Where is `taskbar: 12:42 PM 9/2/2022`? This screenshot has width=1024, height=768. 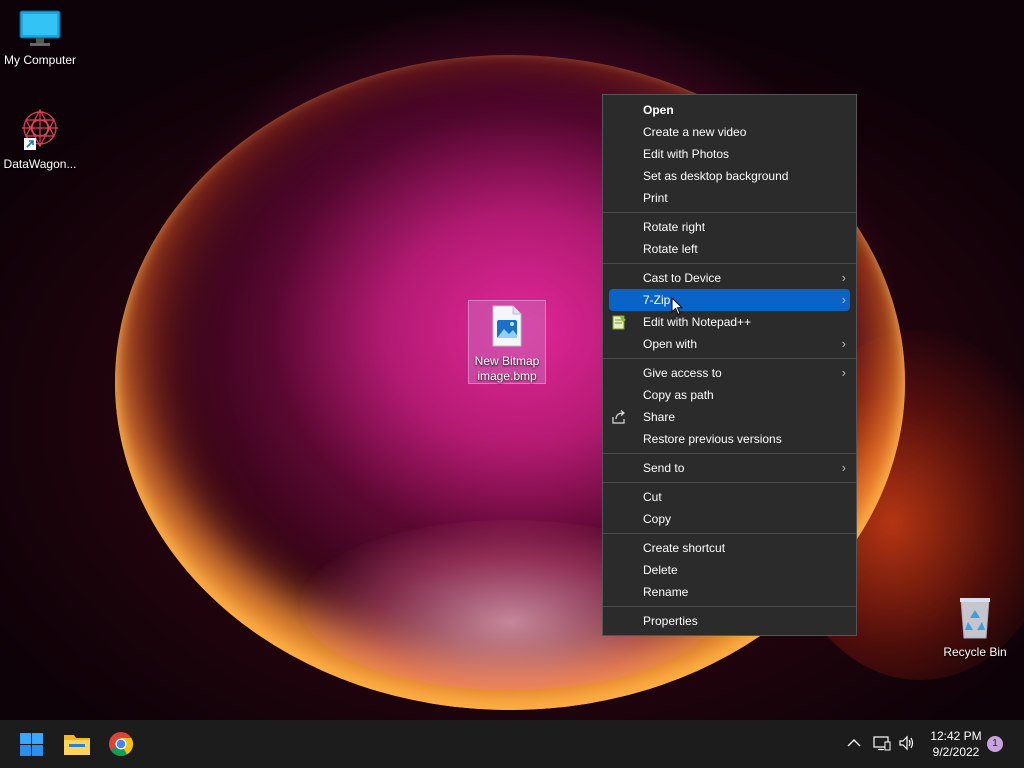 taskbar: 12:42 PM 9/2/2022 is located at coordinates (512, 744).